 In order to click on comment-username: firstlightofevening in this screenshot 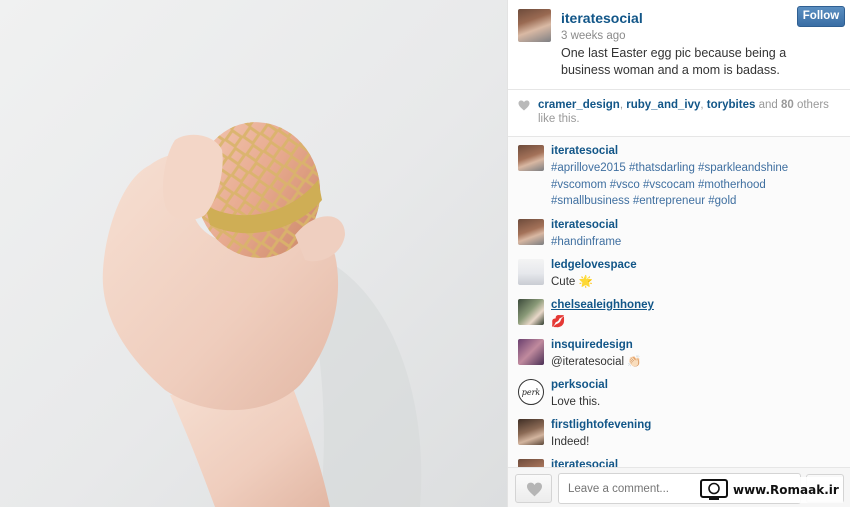, I will do `click(601, 425)`.